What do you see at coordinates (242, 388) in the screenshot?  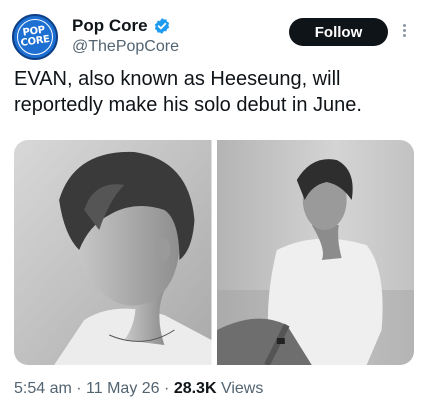 I see `views-label: Views` at bounding box center [242, 388].